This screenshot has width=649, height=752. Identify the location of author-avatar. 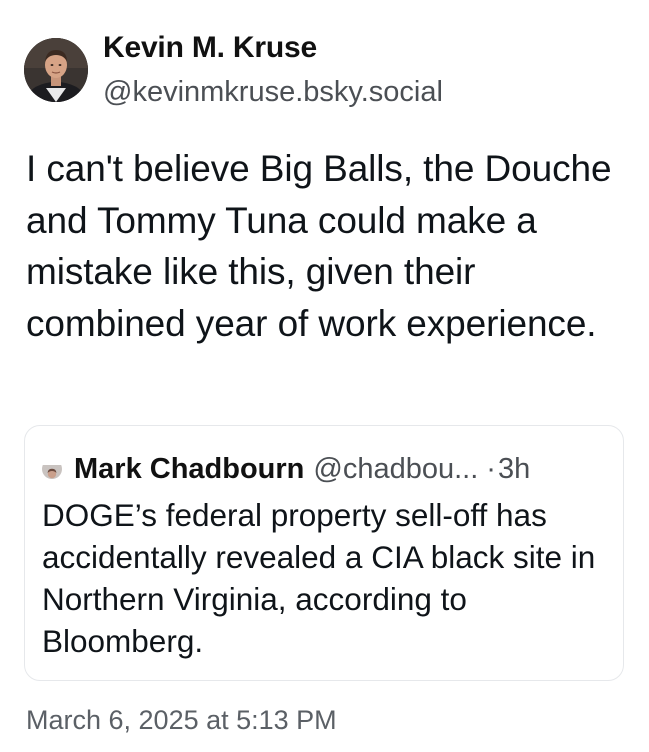
(56, 70).